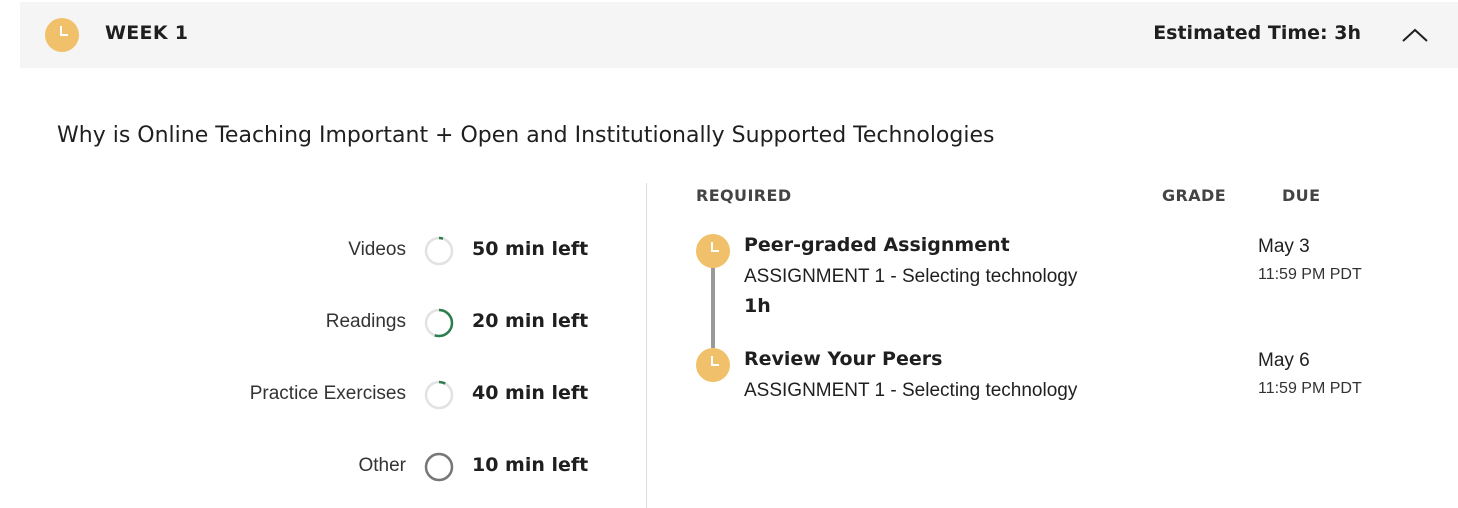 Image resolution: width=1458 pixels, height=508 pixels. I want to click on assignment-title-link: Peer-graded Assignment, so click(877, 245).